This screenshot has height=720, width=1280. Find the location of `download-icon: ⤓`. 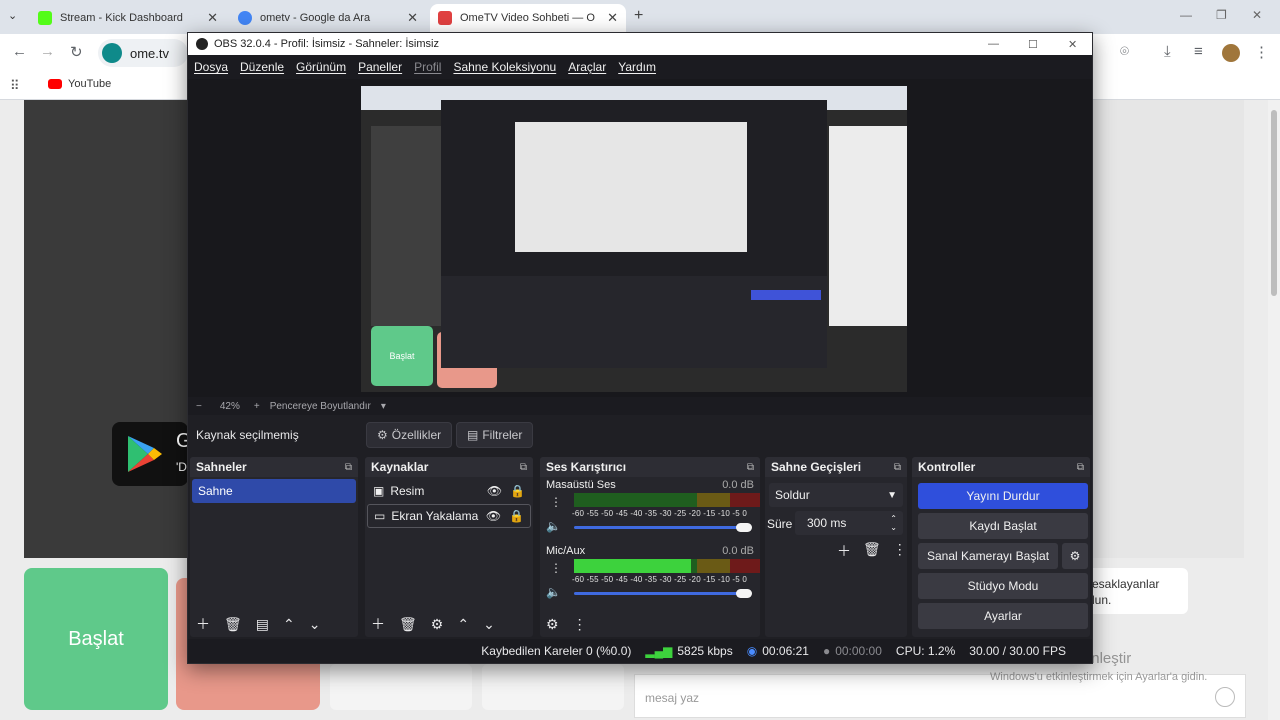

download-icon: ⤓ is located at coordinates (1167, 51).